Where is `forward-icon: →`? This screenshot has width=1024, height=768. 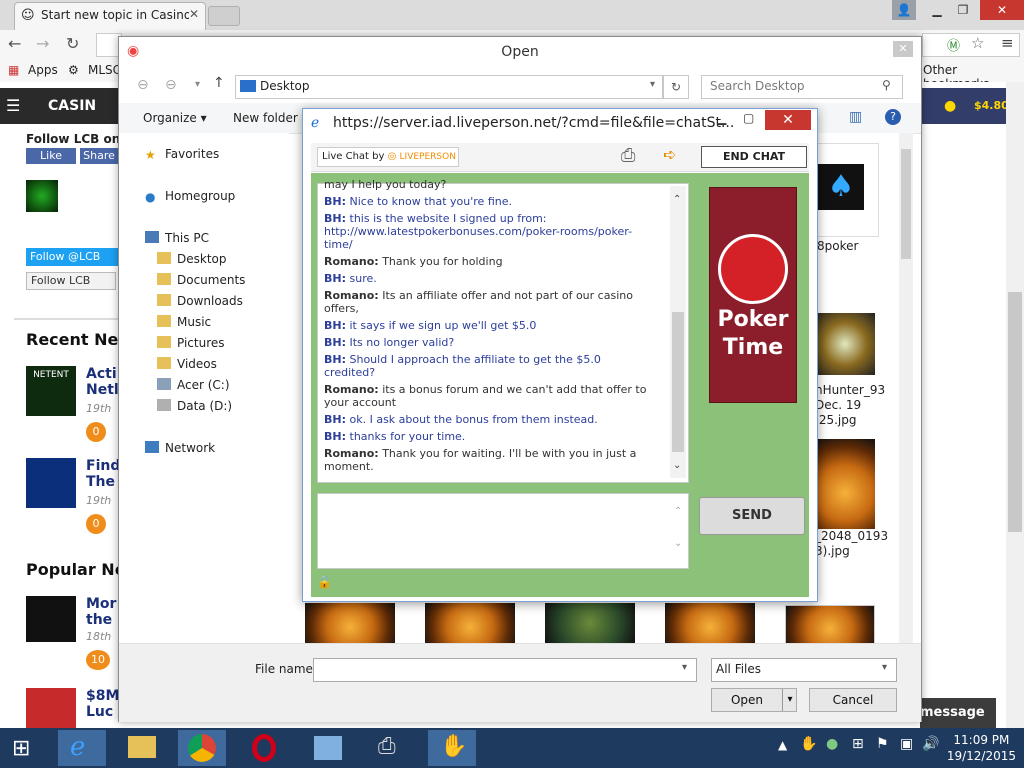
forward-icon: → is located at coordinates (42, 43).